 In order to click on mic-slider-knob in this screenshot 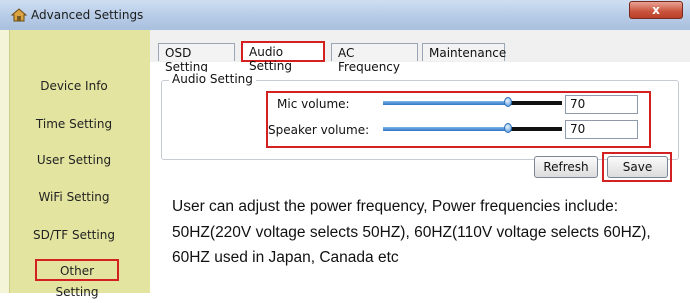, I will do `click(508, 102)`.